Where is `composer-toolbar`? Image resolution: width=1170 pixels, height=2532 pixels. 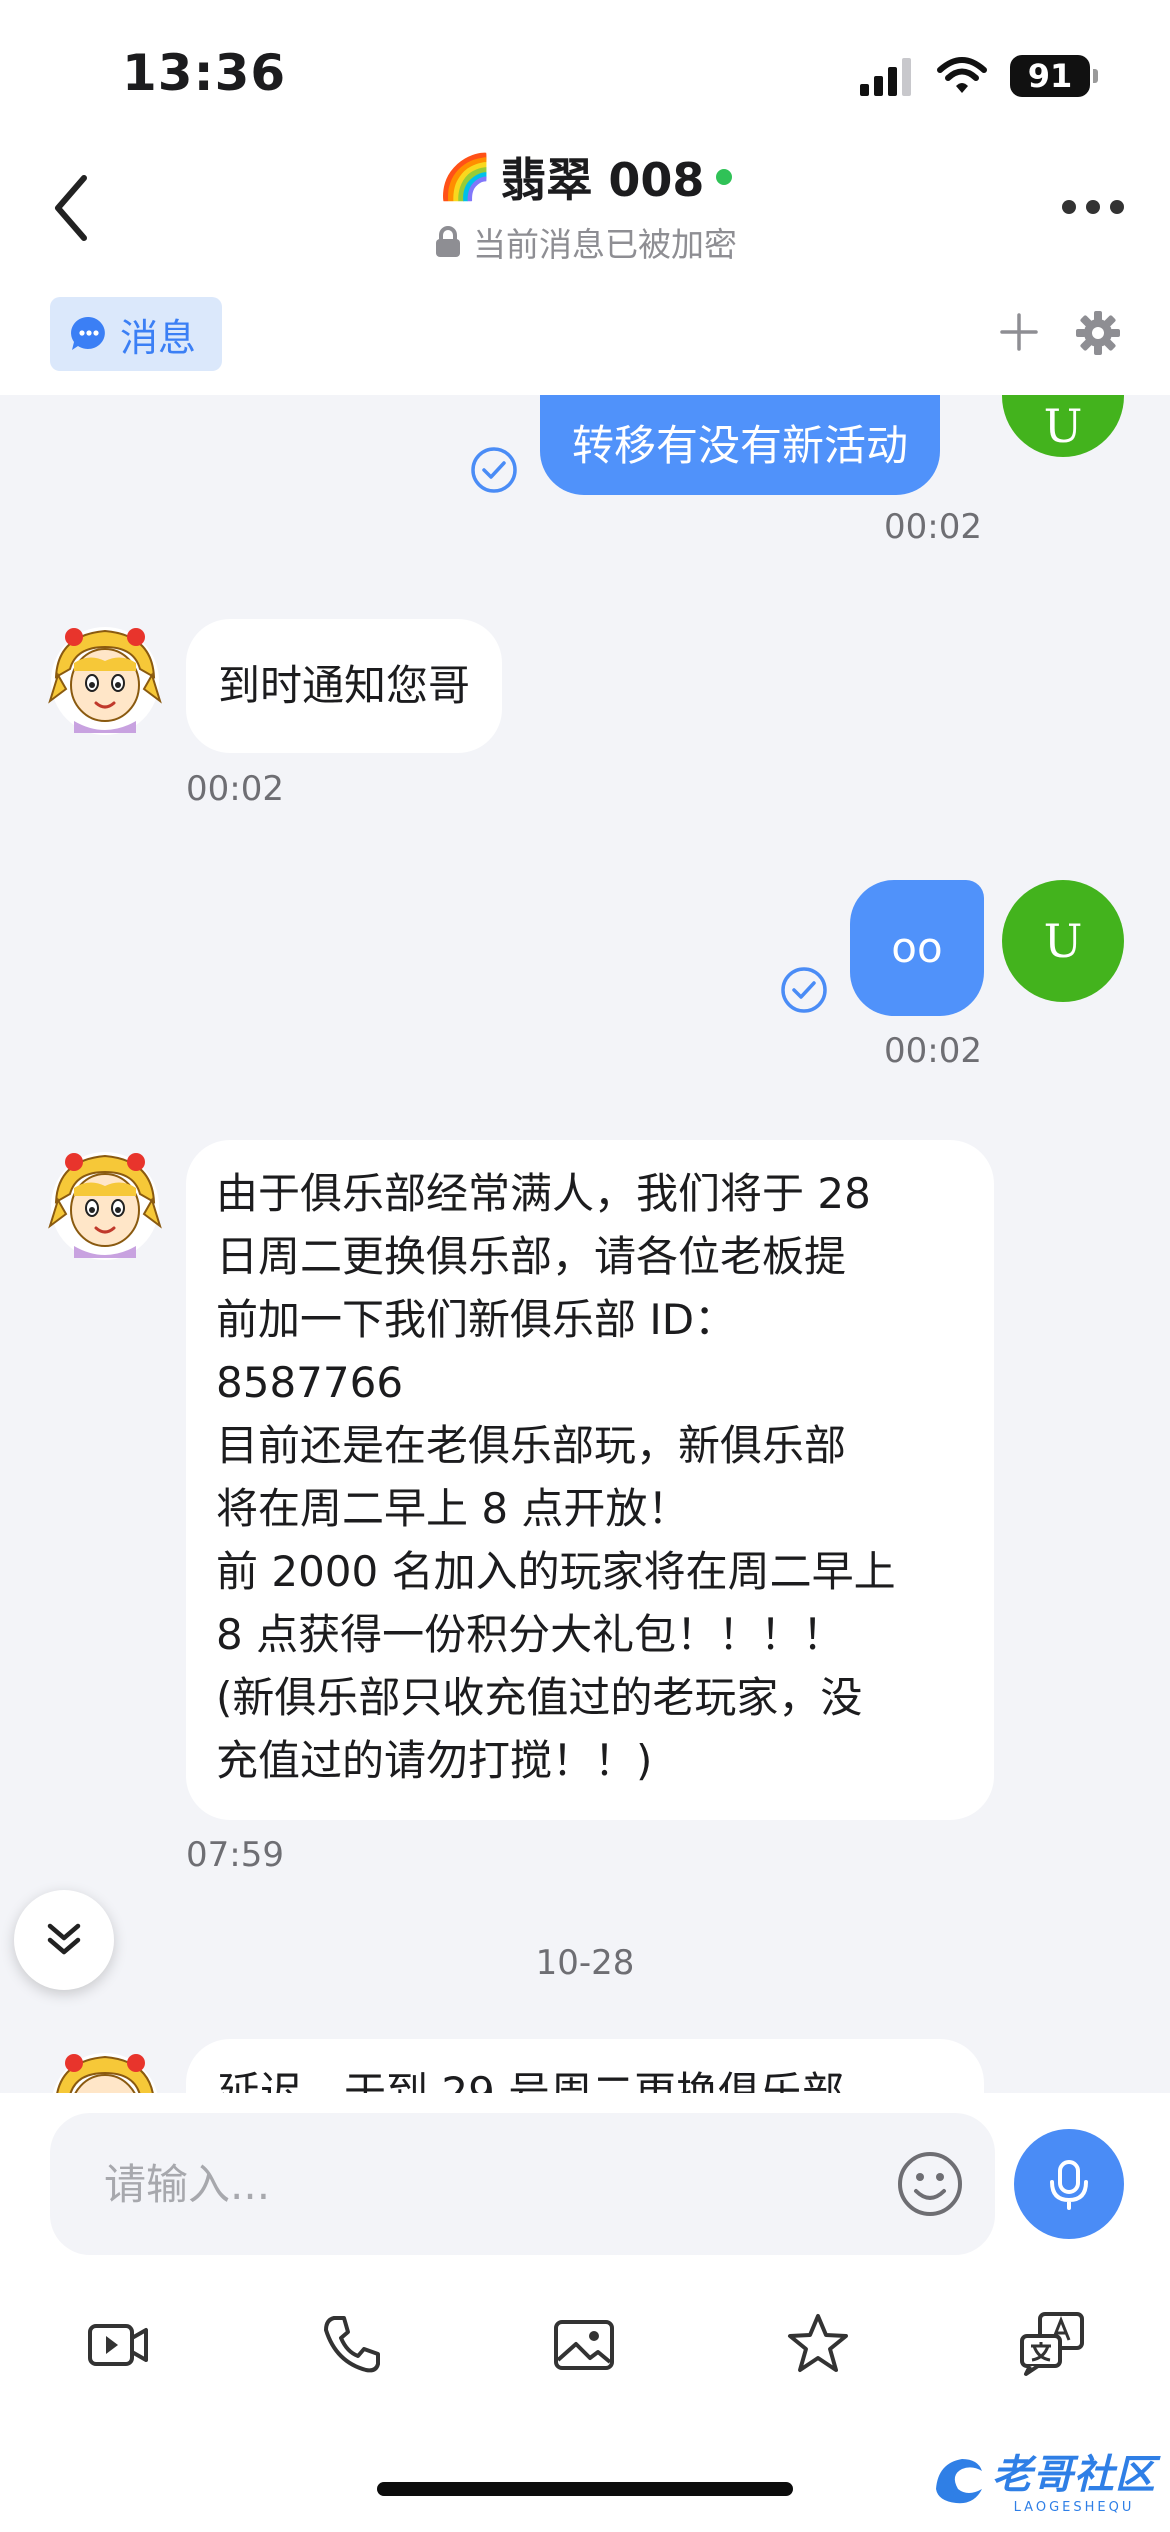
composer-toolbar is located at coordinates (585, 2348).